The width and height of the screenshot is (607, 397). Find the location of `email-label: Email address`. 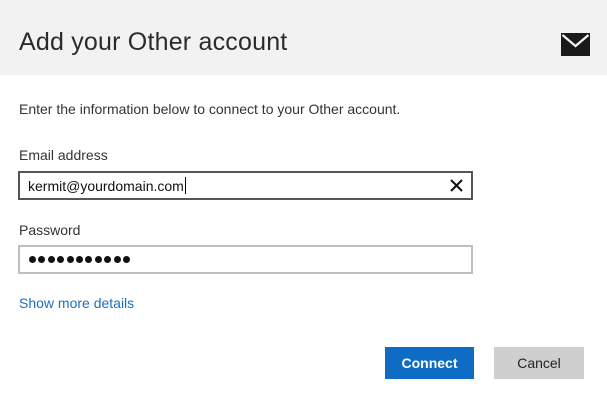

email-label: Email address is located at coordinates (63, 155).